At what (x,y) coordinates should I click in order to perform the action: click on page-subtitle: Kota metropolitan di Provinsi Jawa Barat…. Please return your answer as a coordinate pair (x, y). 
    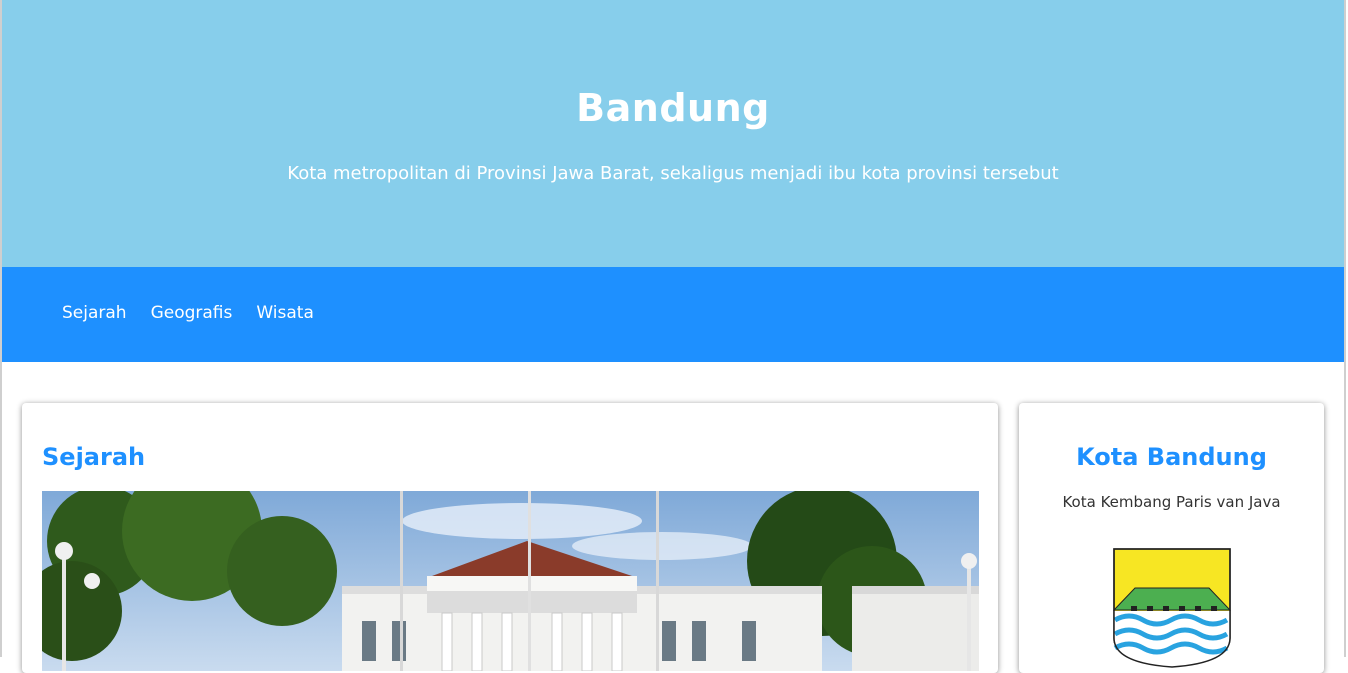
    Looking at the image, I should click on (673, 173).